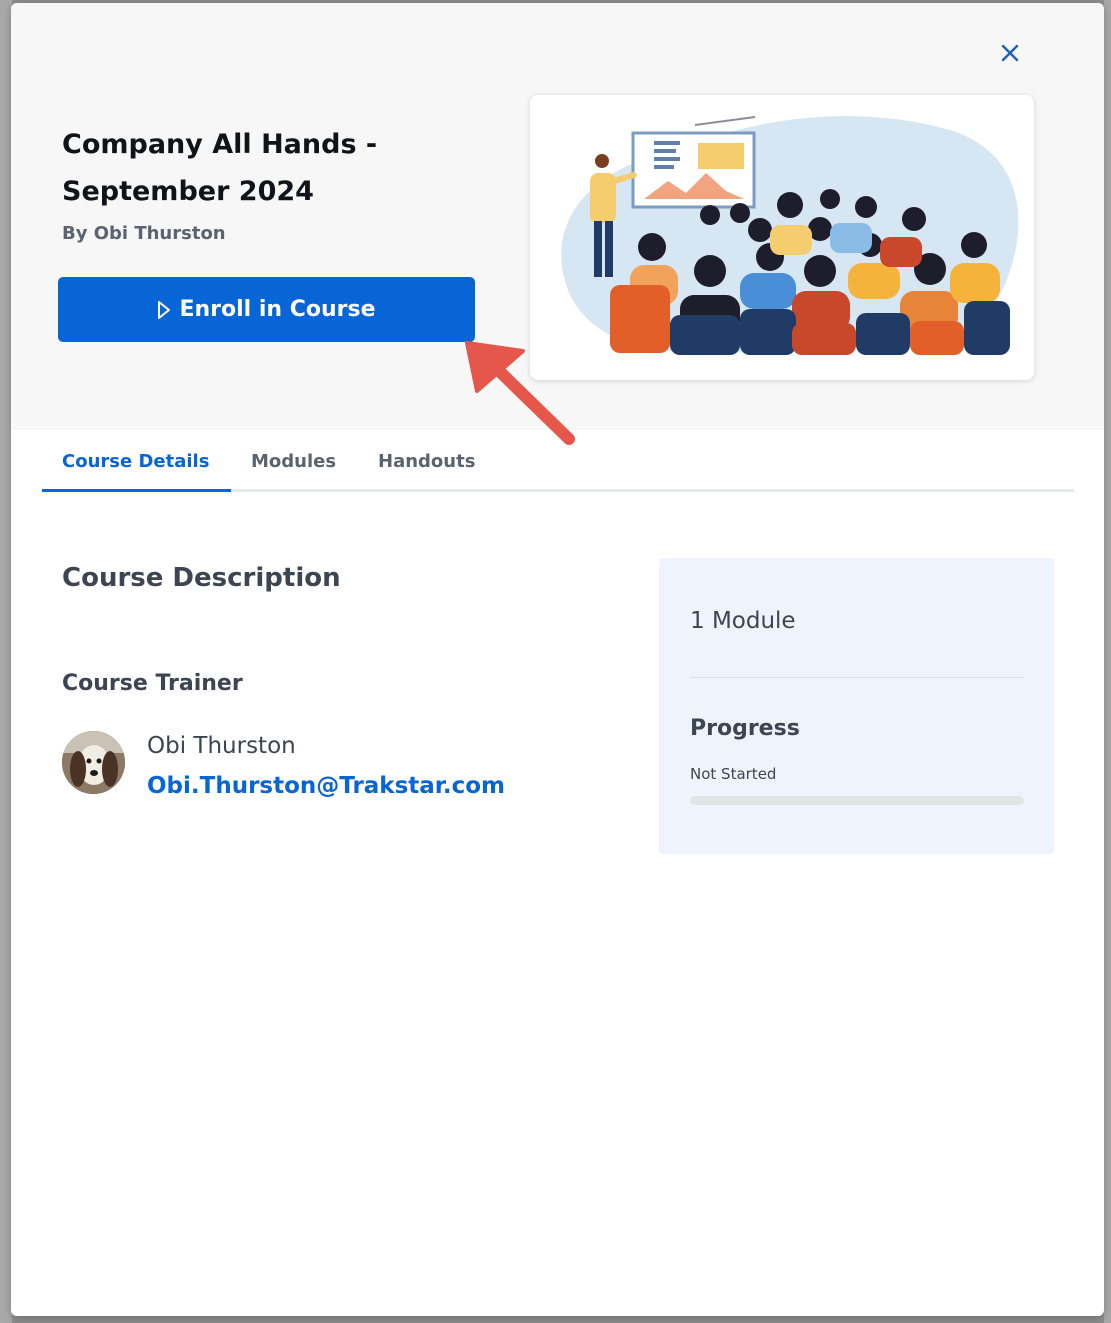  I want to click on course-summary-card: 1 Module Progress Not Started, so click(856, 706).